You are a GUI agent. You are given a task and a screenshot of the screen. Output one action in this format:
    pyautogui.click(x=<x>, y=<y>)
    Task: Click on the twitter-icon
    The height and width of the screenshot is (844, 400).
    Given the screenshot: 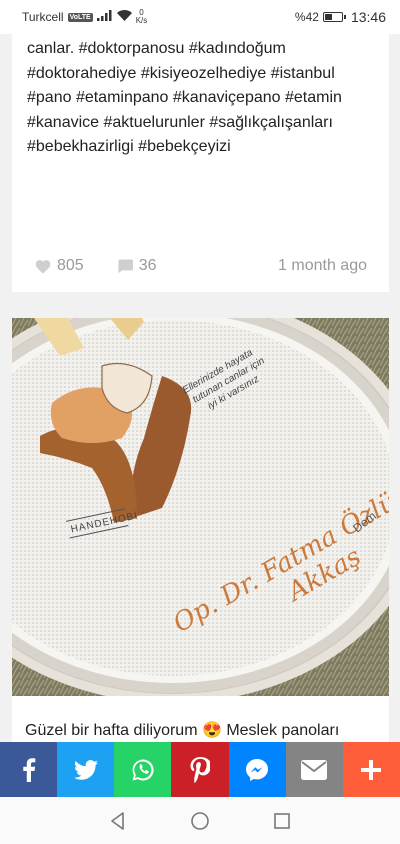 What is the action you would take?
    pyautogui.click(x=85, y=769)
    